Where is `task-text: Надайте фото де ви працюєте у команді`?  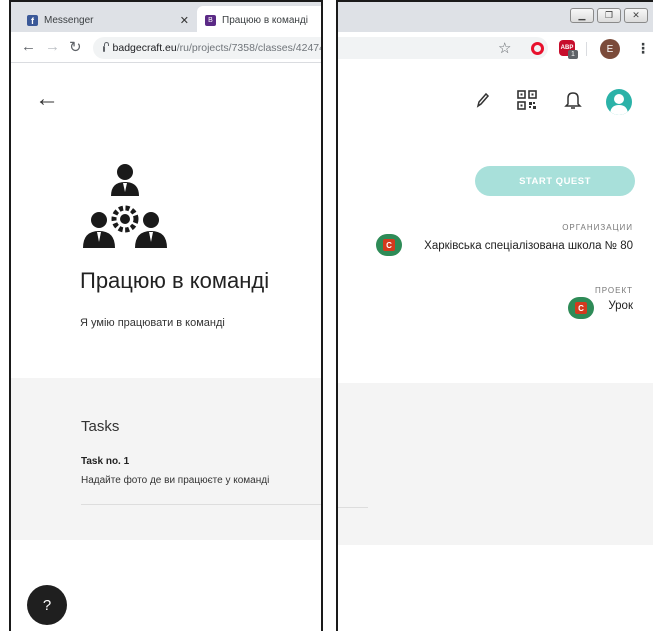 task-text: Надайте фото де ви працюєте у команді is located at coordinates (175, 480).